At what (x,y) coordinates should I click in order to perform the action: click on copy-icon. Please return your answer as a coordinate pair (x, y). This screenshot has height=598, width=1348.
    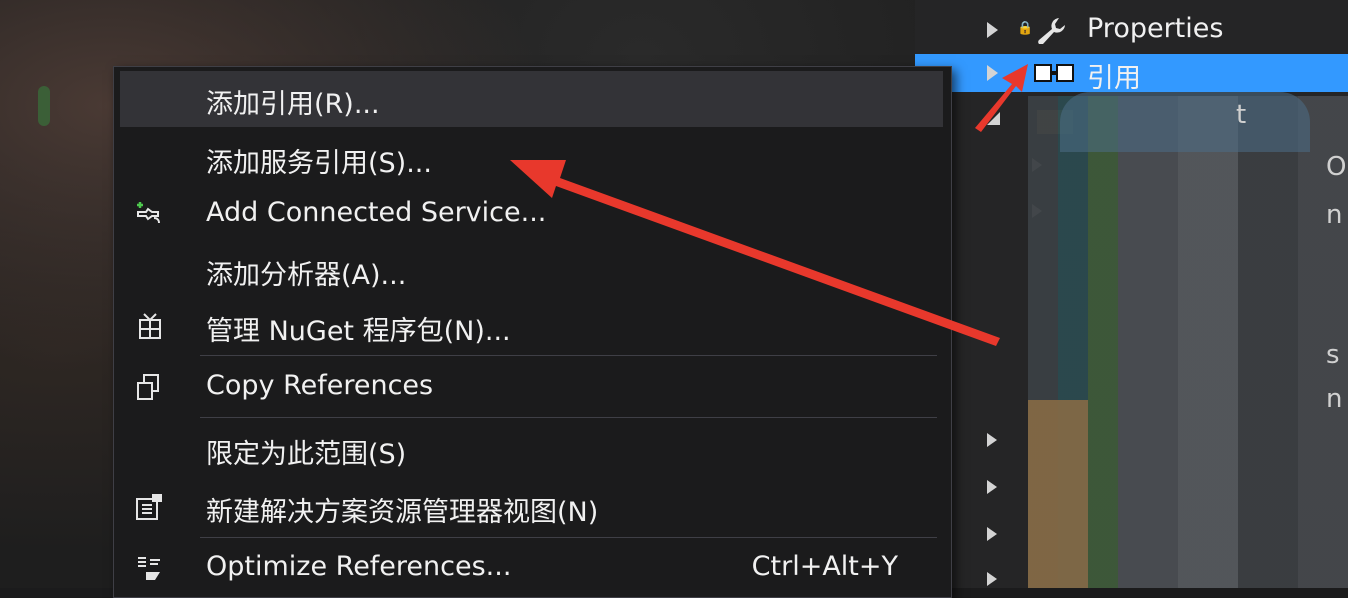
    Looking at the image, I should click on (148, 387).